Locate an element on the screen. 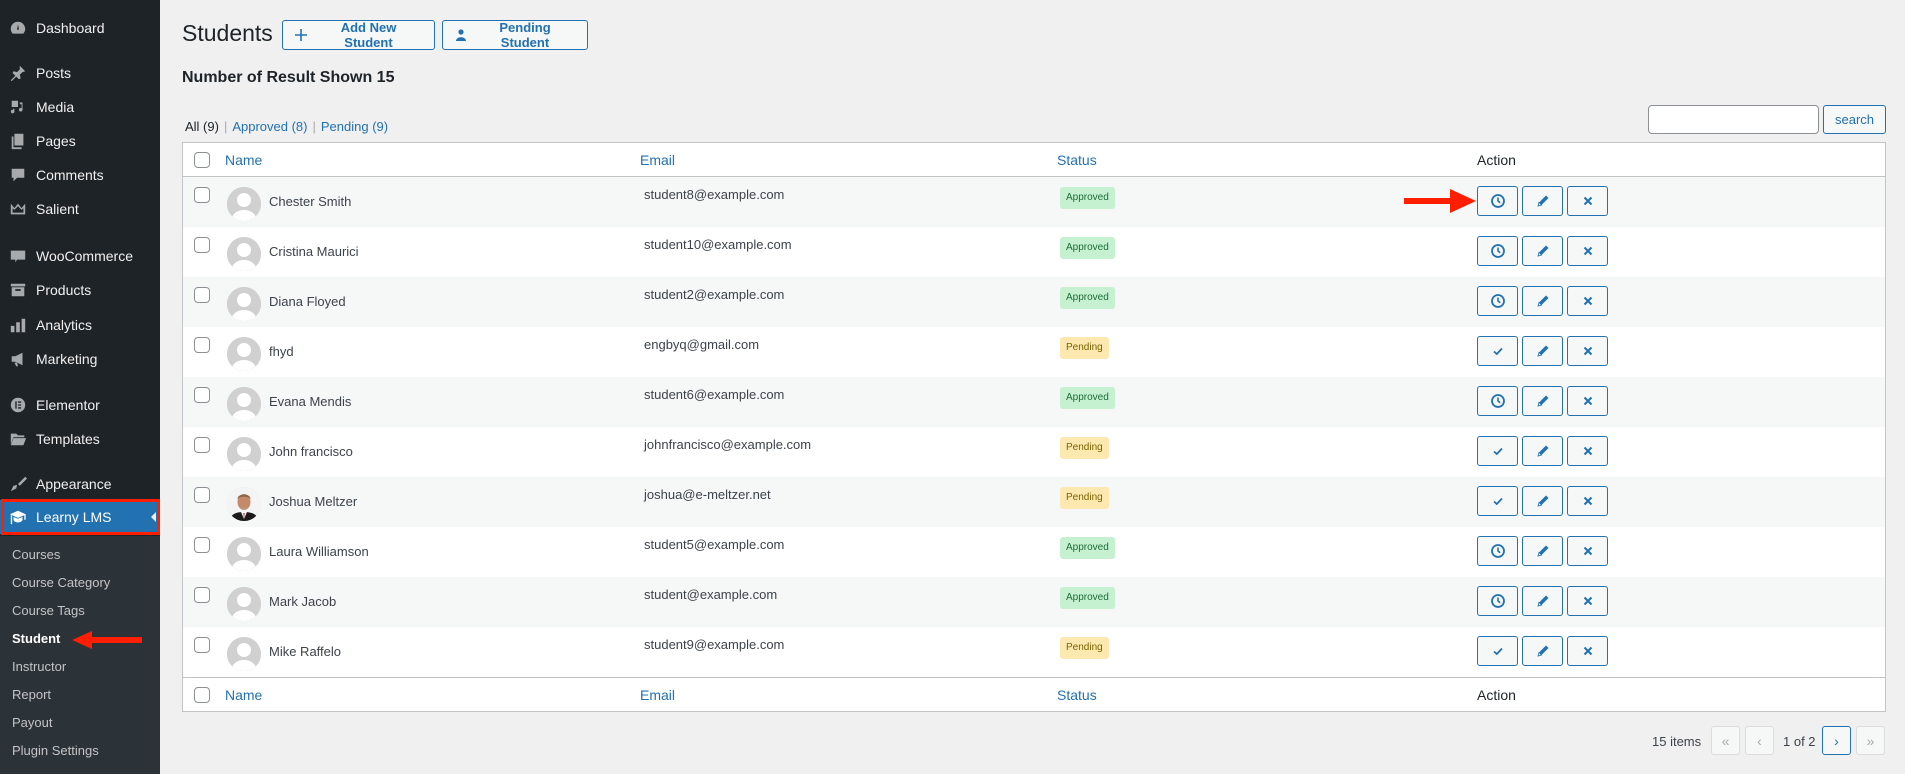 This screenshot has height=774, width=1905. submenu-item-payout: Payout is located at coordinates (32, 722).